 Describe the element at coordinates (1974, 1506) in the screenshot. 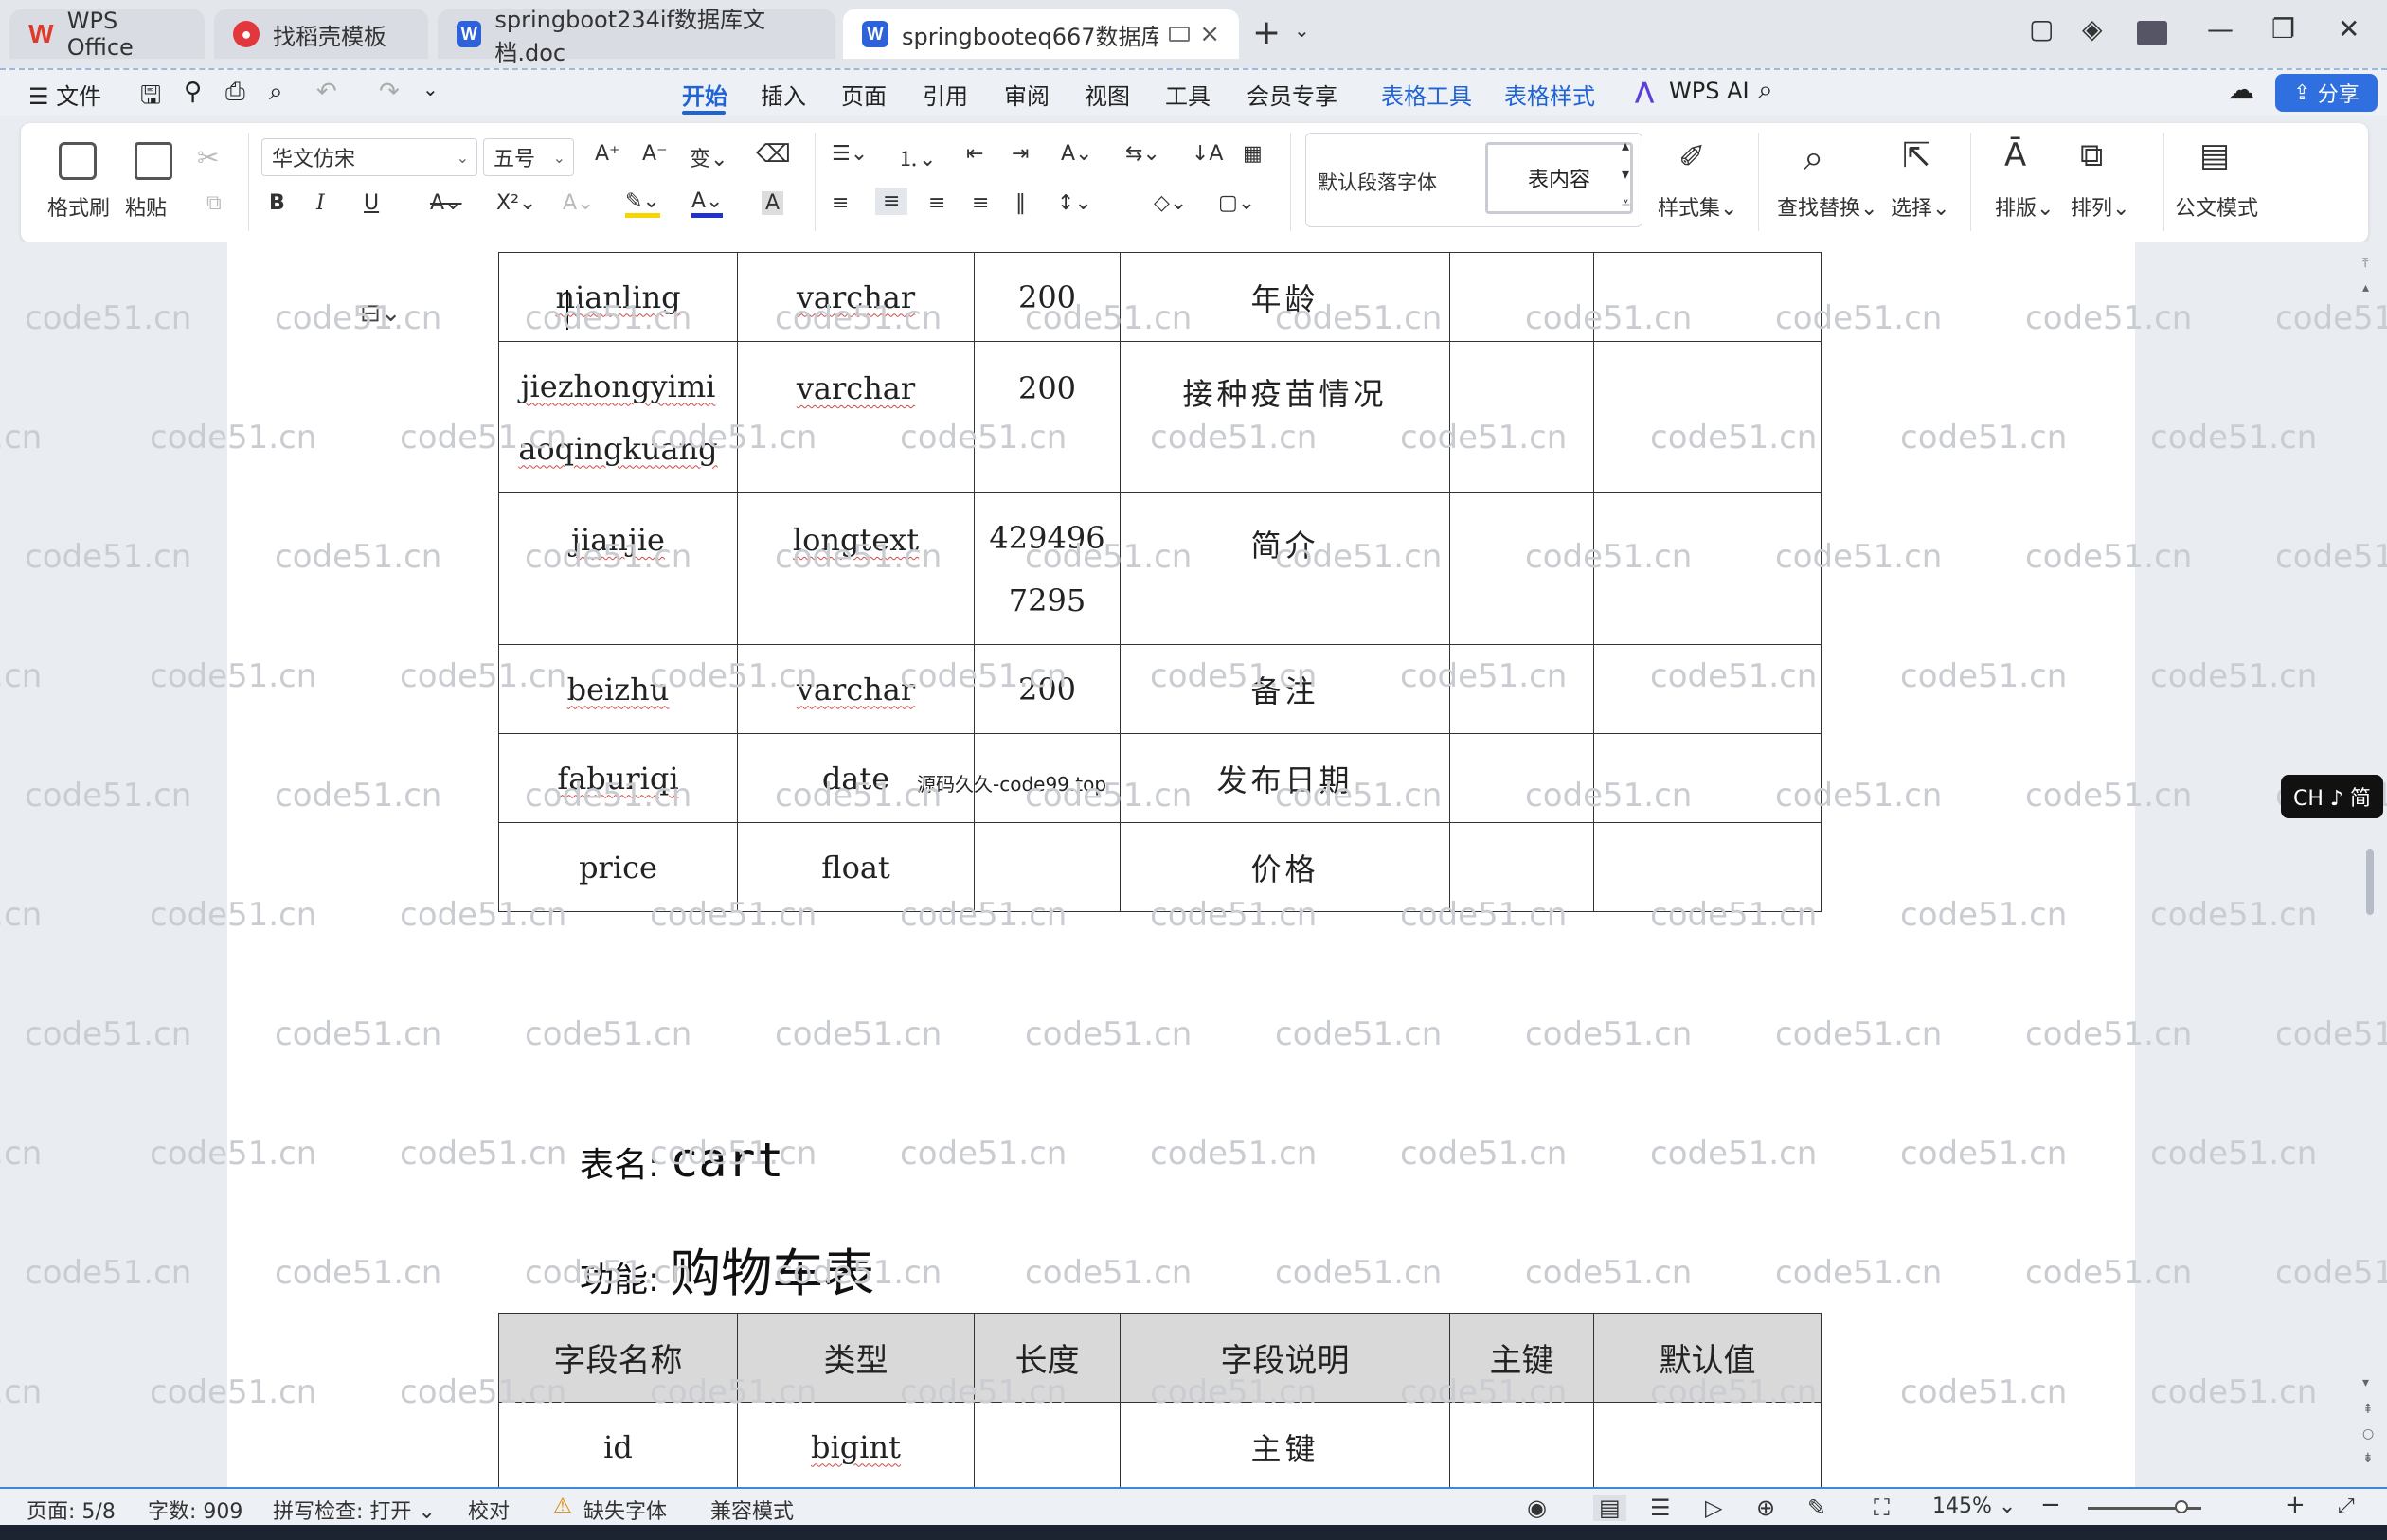

I see `zoom-level-select: 145% ⌄` at that location.